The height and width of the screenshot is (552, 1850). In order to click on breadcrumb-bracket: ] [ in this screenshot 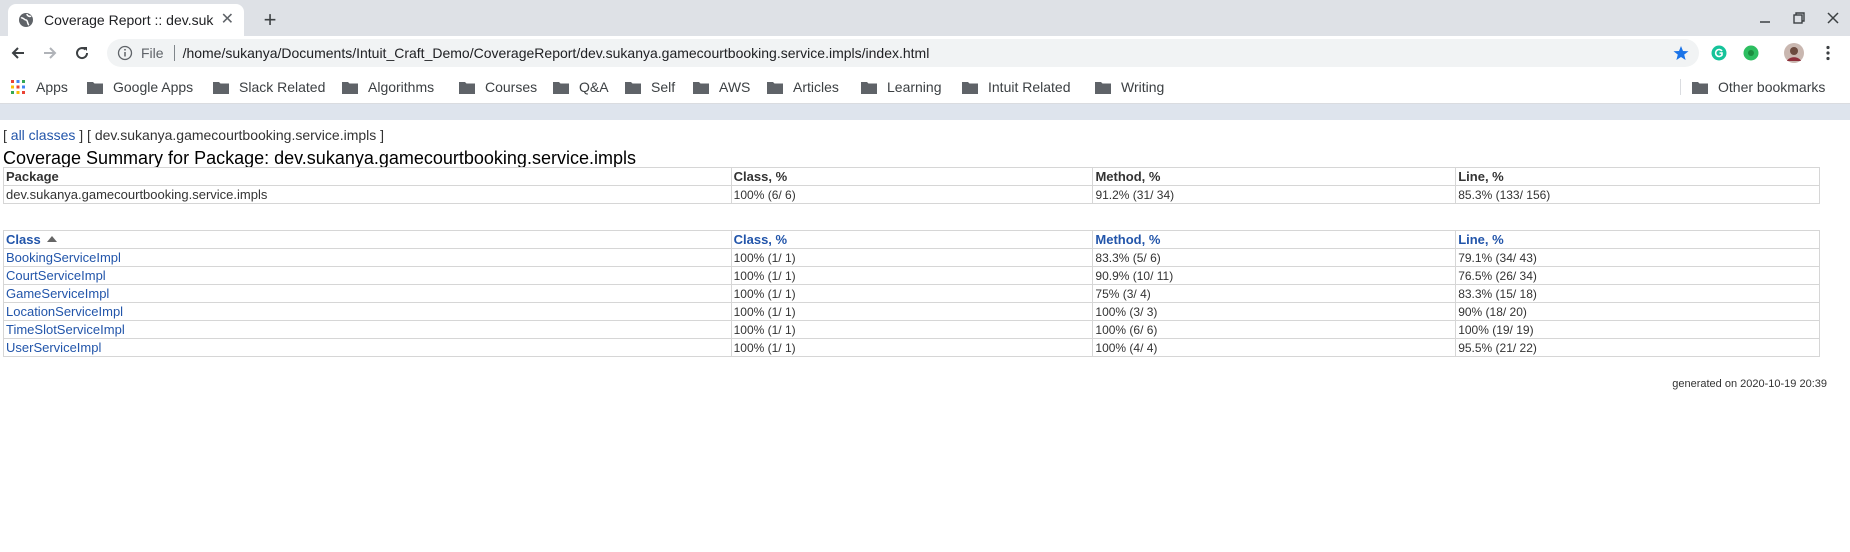, I will do `click(85, 135)`.